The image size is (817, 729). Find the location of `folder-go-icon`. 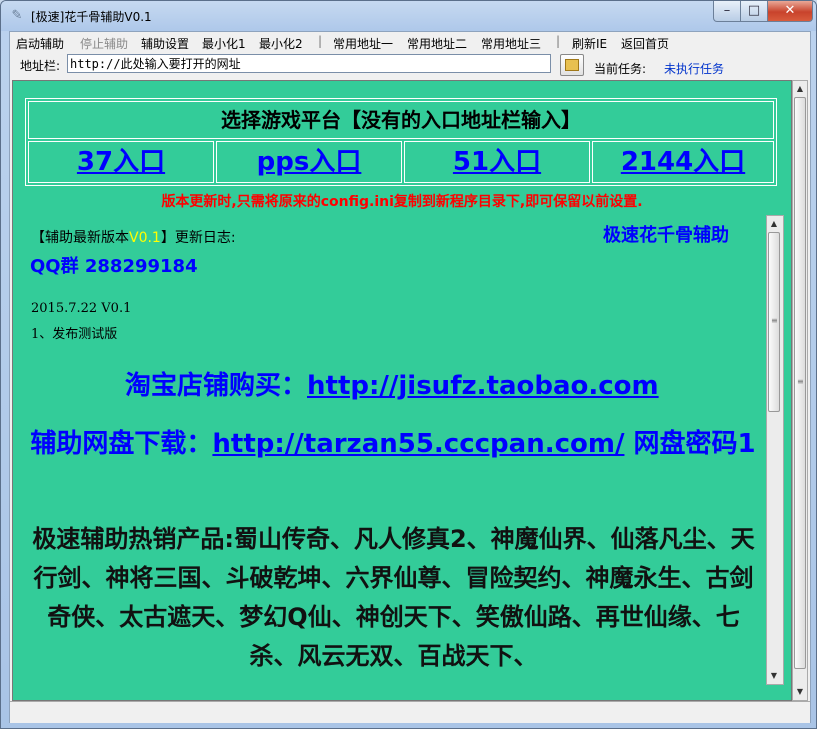

folder-go-icon is located at coordinates (572, 65).